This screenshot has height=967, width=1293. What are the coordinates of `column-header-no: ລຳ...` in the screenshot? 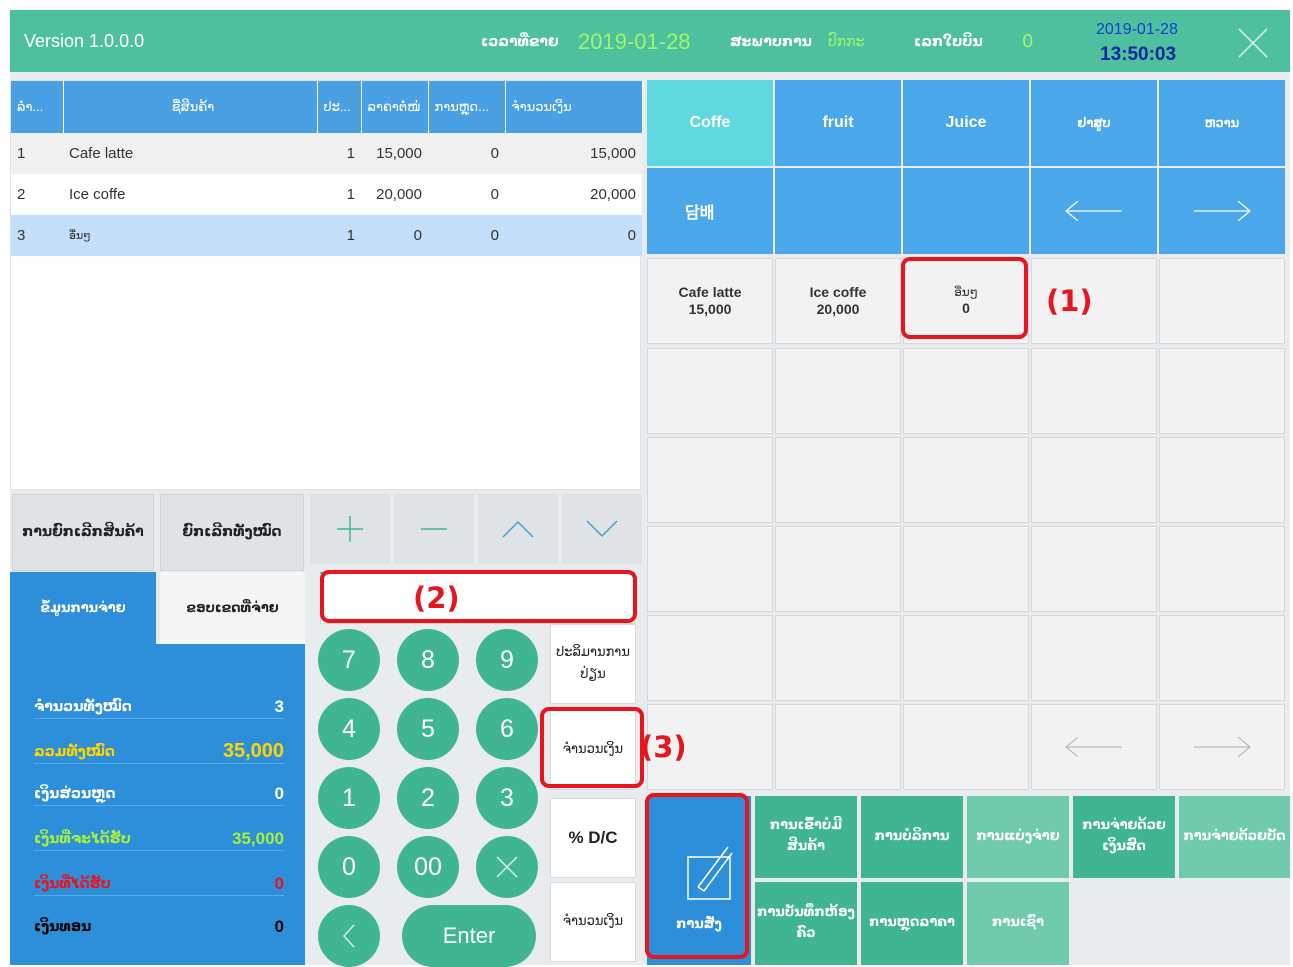 It's located at (37, 107).